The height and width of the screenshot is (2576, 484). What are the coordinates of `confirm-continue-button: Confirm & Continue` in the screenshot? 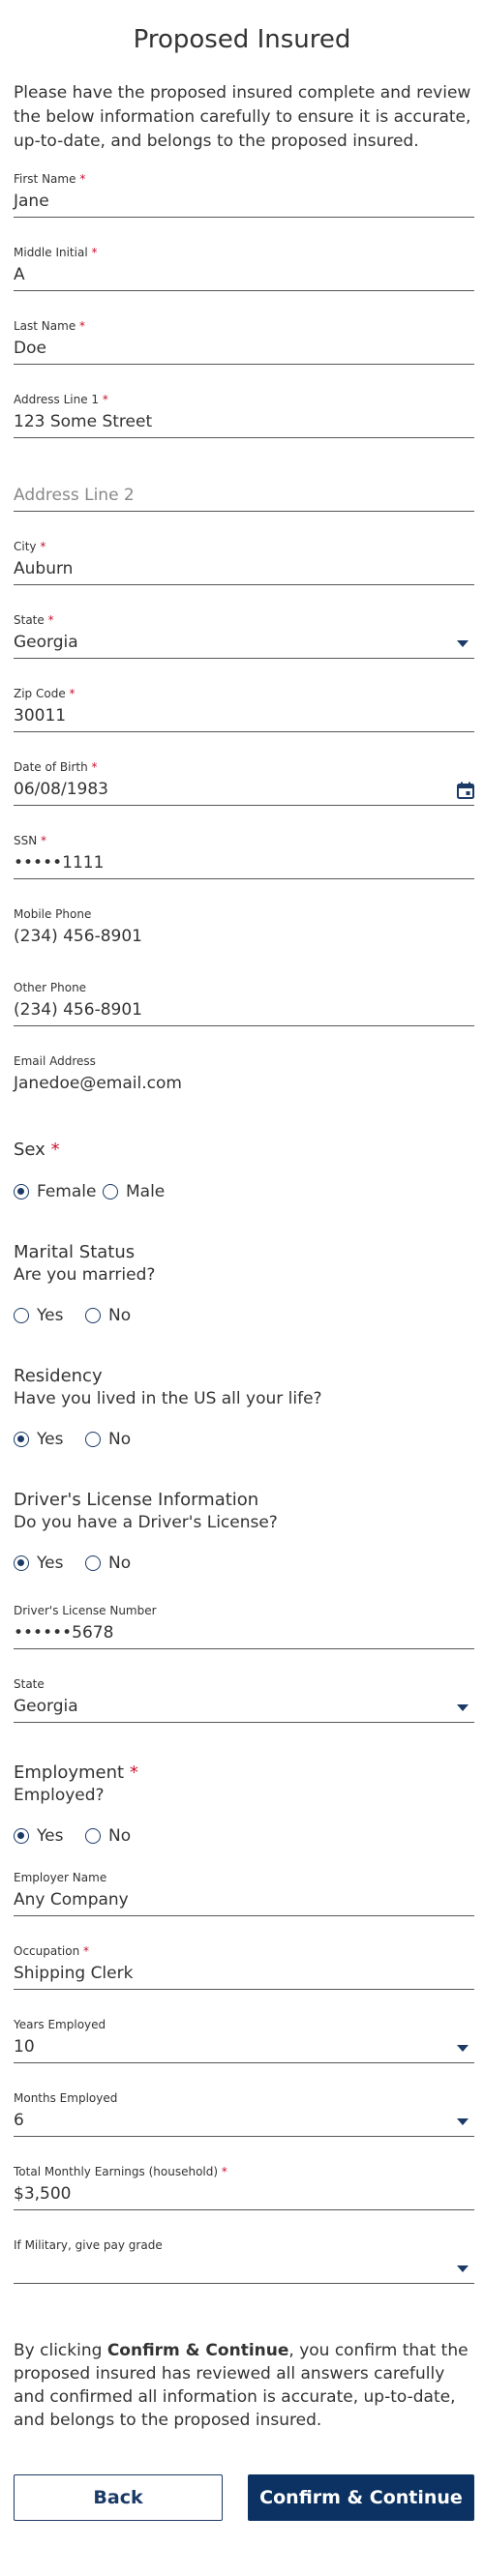 It's located at (361, 2497).